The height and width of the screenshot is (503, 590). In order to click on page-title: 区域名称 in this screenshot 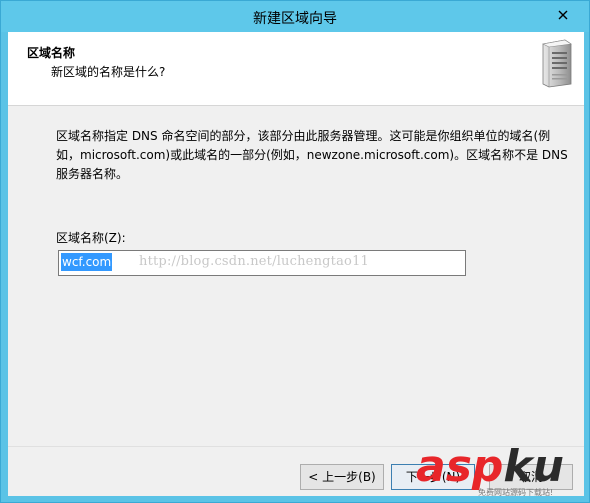, I will do `click(51, 53)`.